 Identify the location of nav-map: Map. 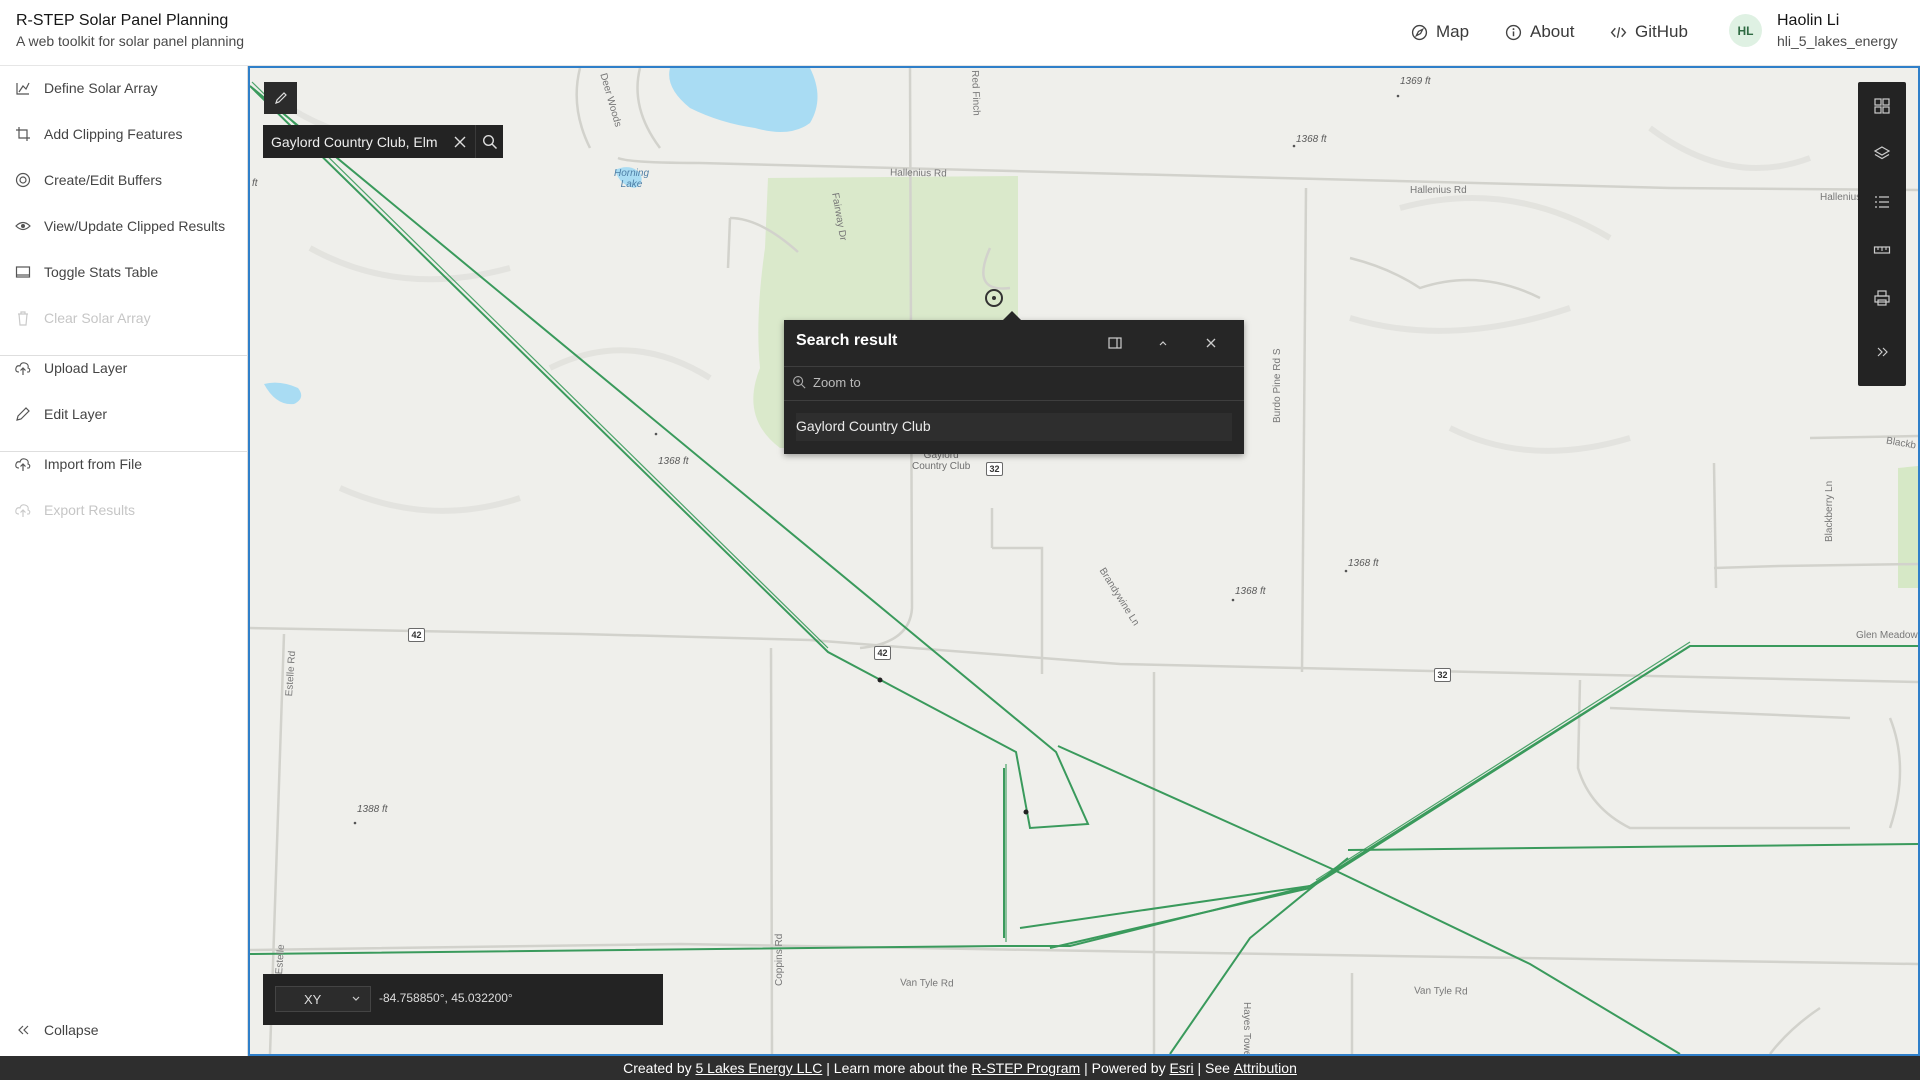
(1440, 32).